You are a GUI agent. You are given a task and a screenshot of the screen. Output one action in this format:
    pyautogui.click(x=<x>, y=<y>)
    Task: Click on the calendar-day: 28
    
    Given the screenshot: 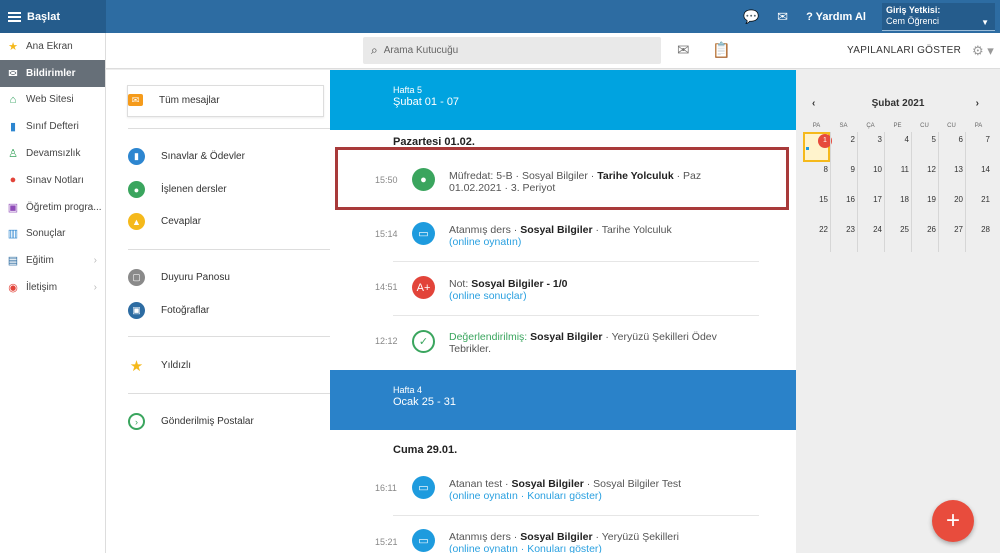 What is the action you would take?
    pyautogui.click(x=978, y=237)
    